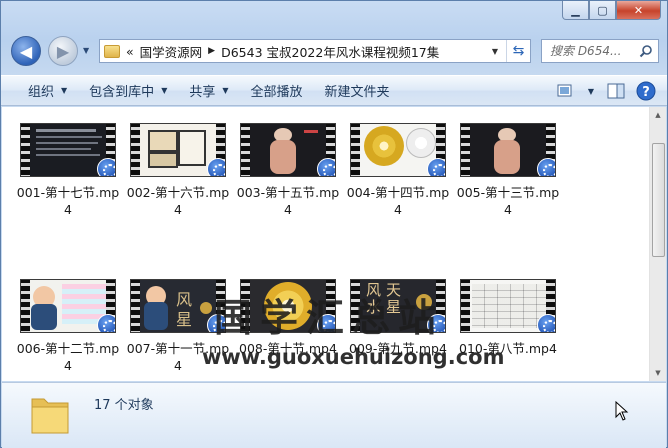 The image size is (668, 448). I want to click on new-folder-button: 新建文件夹, so click(357, 91).